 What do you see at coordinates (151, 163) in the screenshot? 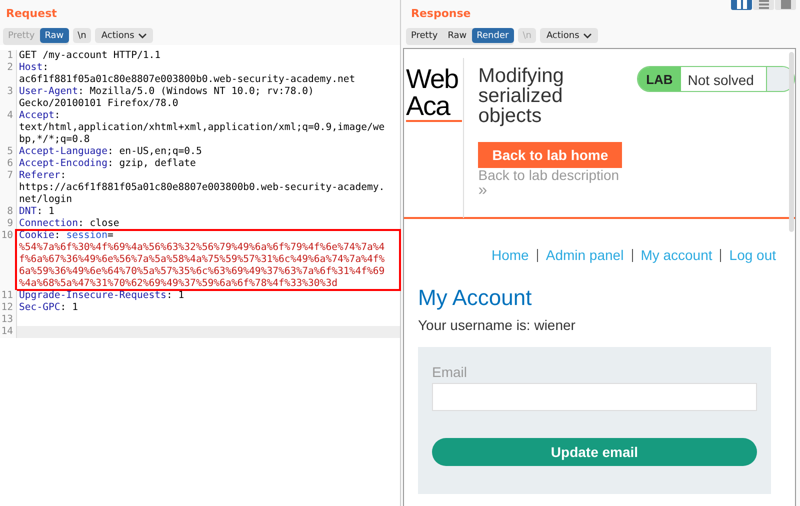
I see `code-token: : gzip, deflate` at bounding box center [151, 163].